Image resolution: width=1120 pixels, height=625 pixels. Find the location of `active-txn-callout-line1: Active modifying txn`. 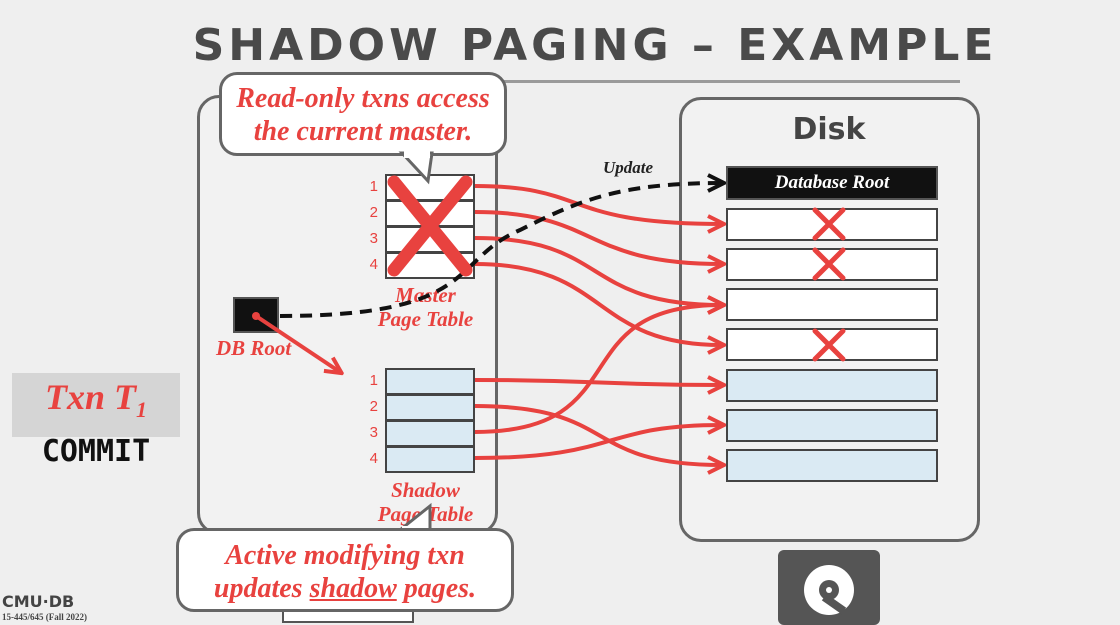

active-txn-callout-line1: Active modifying txn is located at coordinates (345, 555).